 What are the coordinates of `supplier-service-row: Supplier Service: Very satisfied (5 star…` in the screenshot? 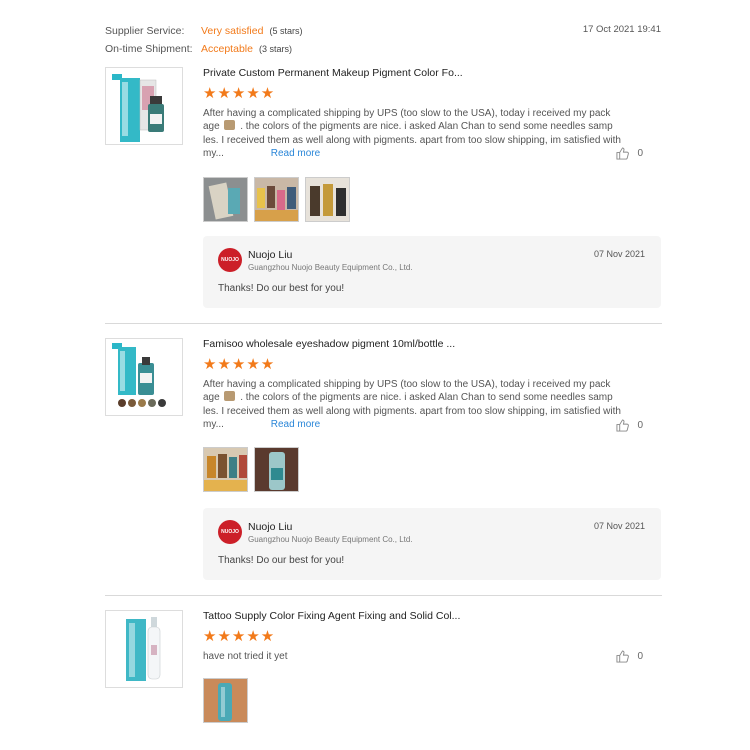 It's located at (383, 31).